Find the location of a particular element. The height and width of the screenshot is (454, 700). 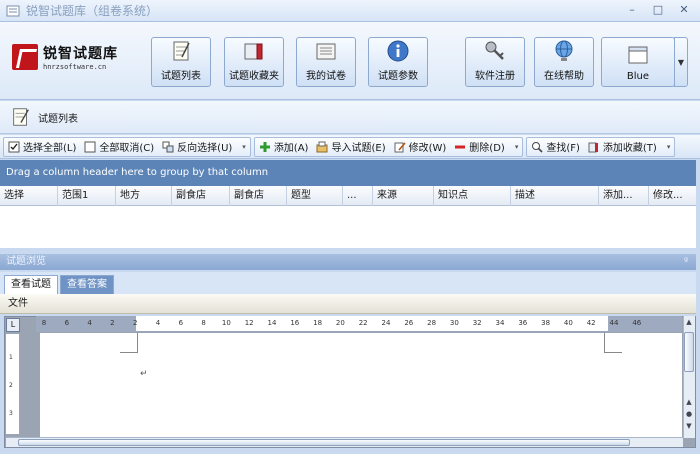

deselect-all-button: 全部取消(C) is located at coordinates (119, 146).